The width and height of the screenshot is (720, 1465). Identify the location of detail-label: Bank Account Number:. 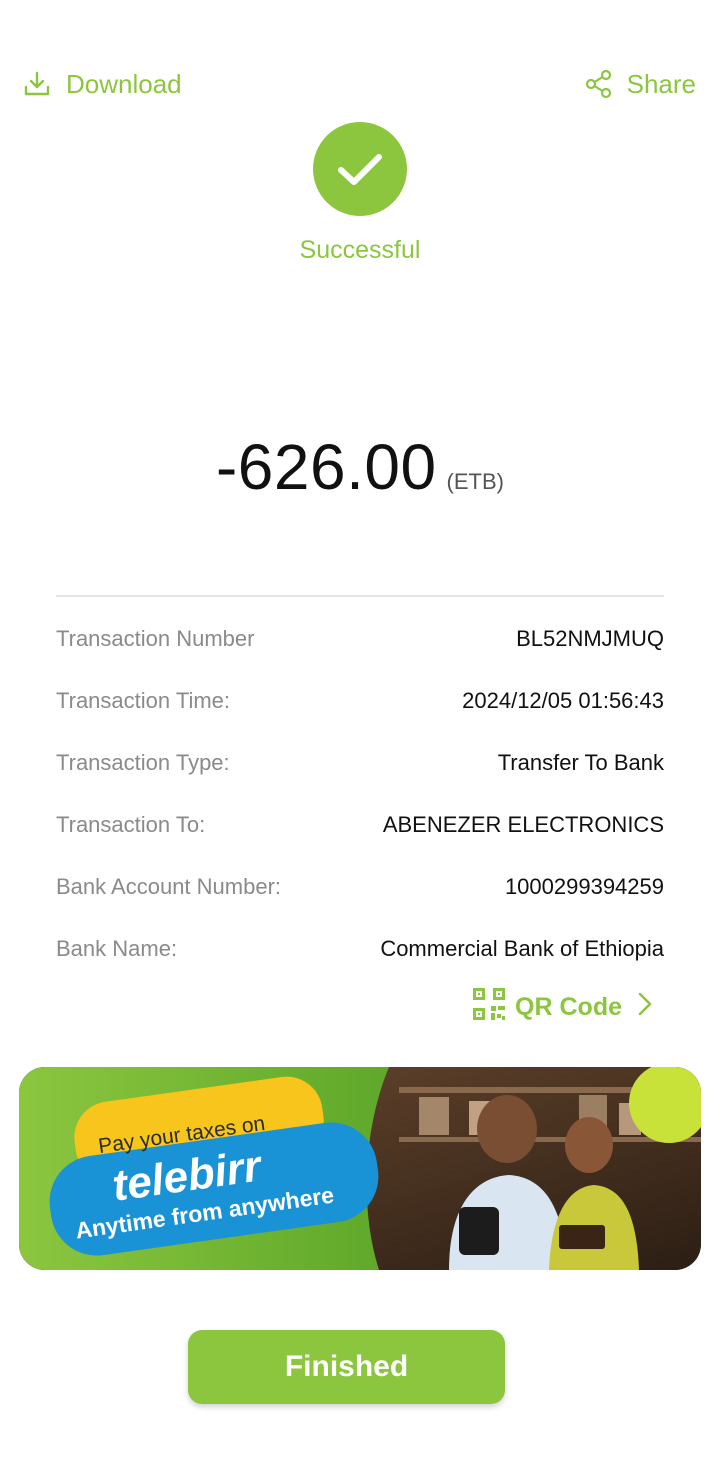
(169, 886).